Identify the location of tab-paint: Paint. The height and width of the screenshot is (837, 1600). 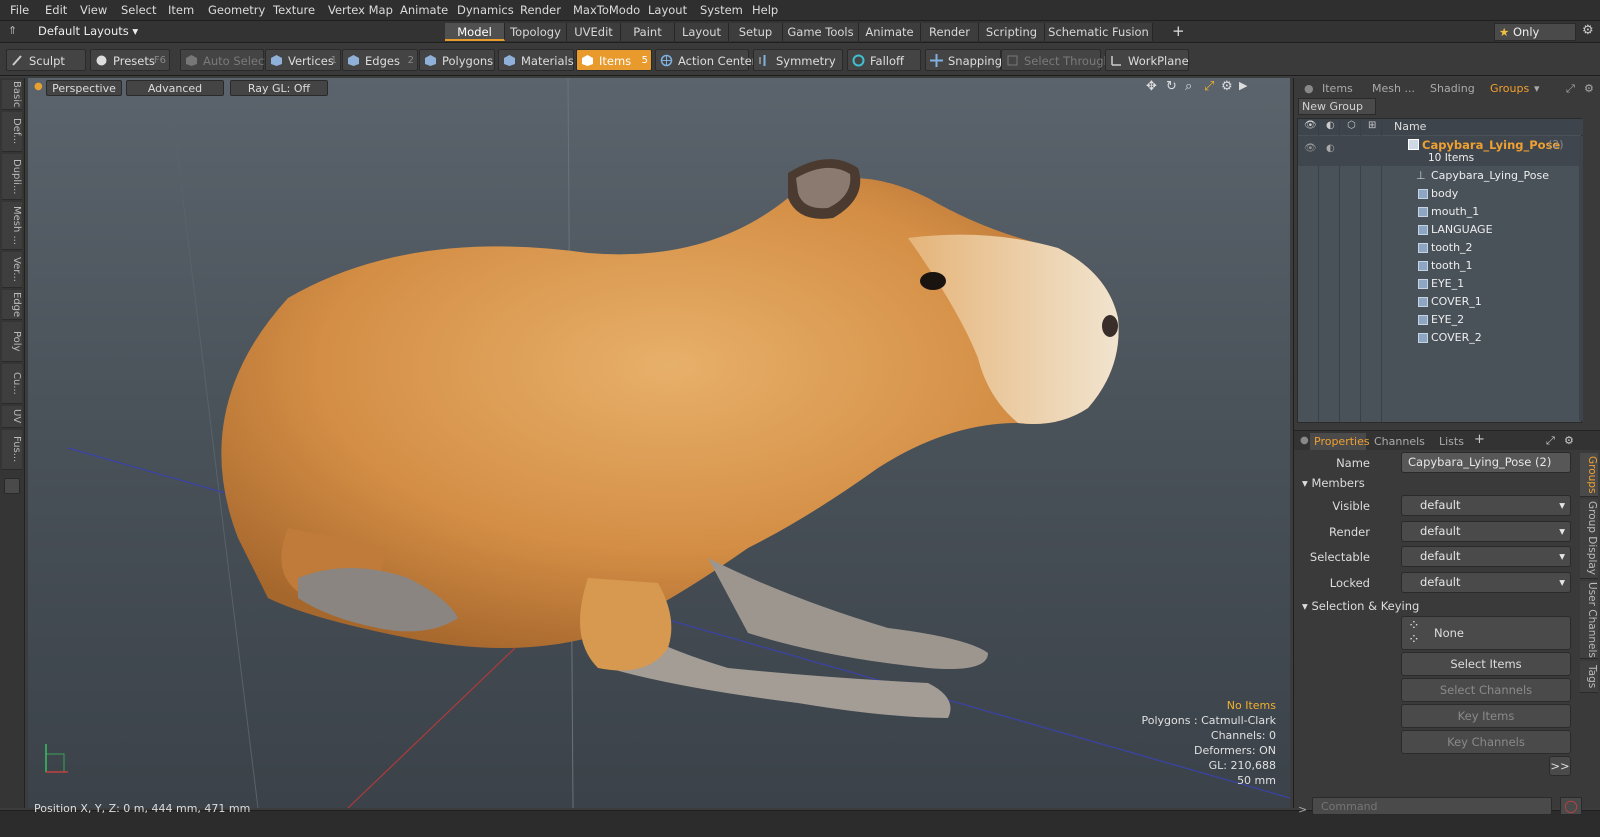
(648, 32).